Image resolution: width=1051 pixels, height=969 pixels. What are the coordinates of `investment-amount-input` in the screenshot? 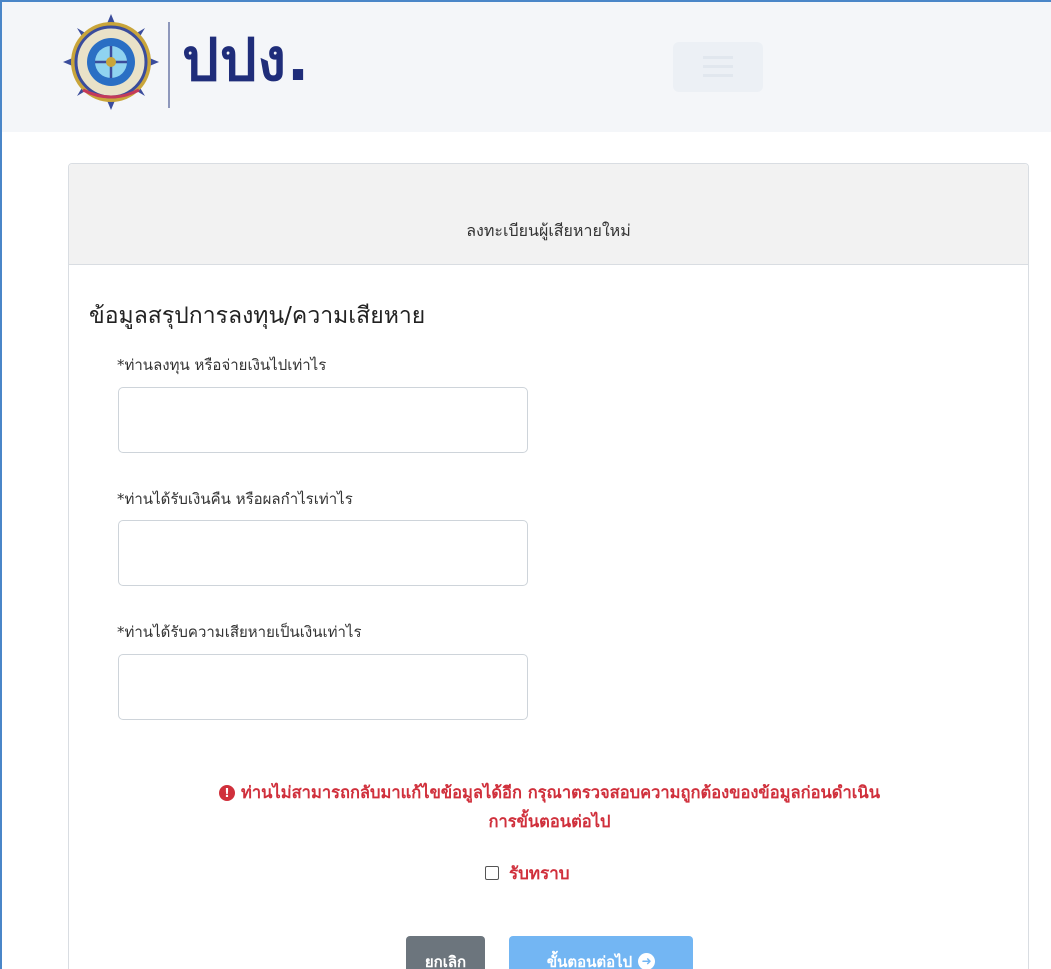 It's located at (323, 420).